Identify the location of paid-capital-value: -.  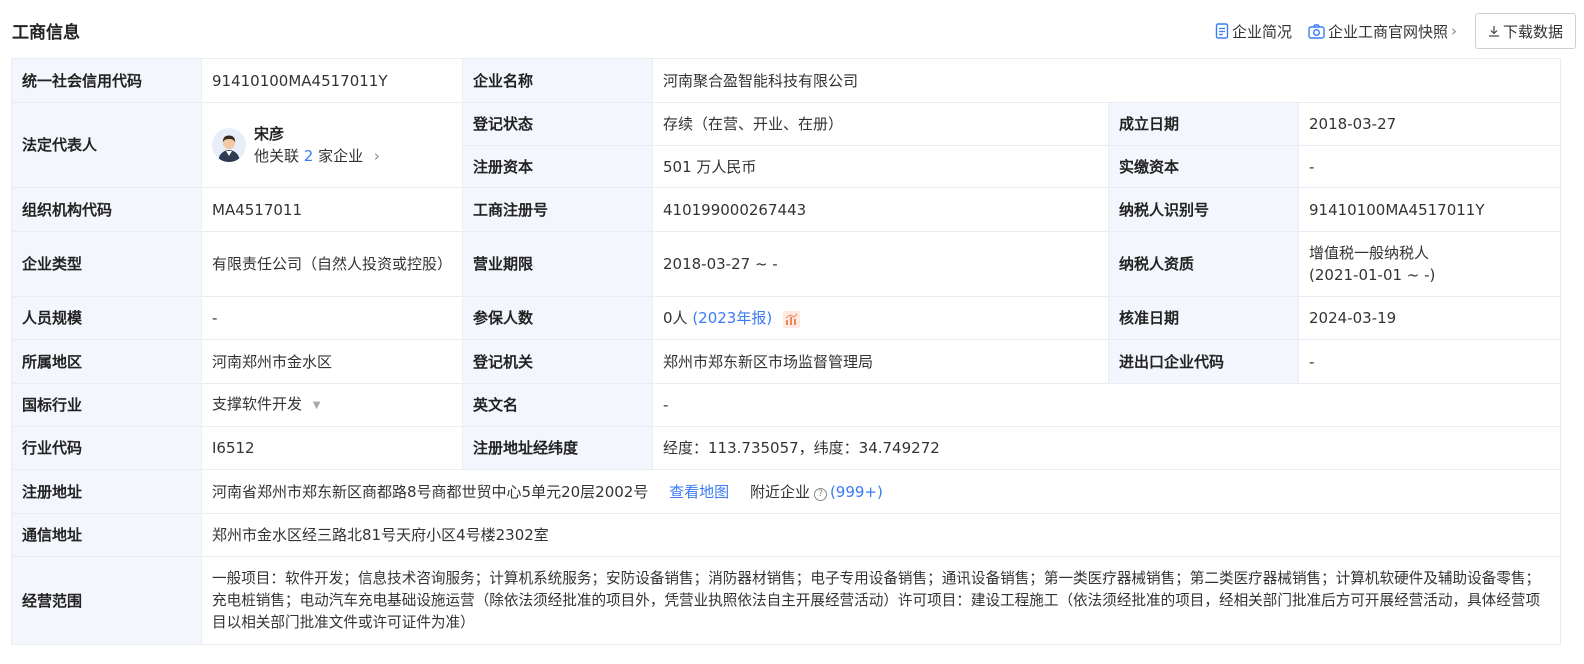
(1429, 166).